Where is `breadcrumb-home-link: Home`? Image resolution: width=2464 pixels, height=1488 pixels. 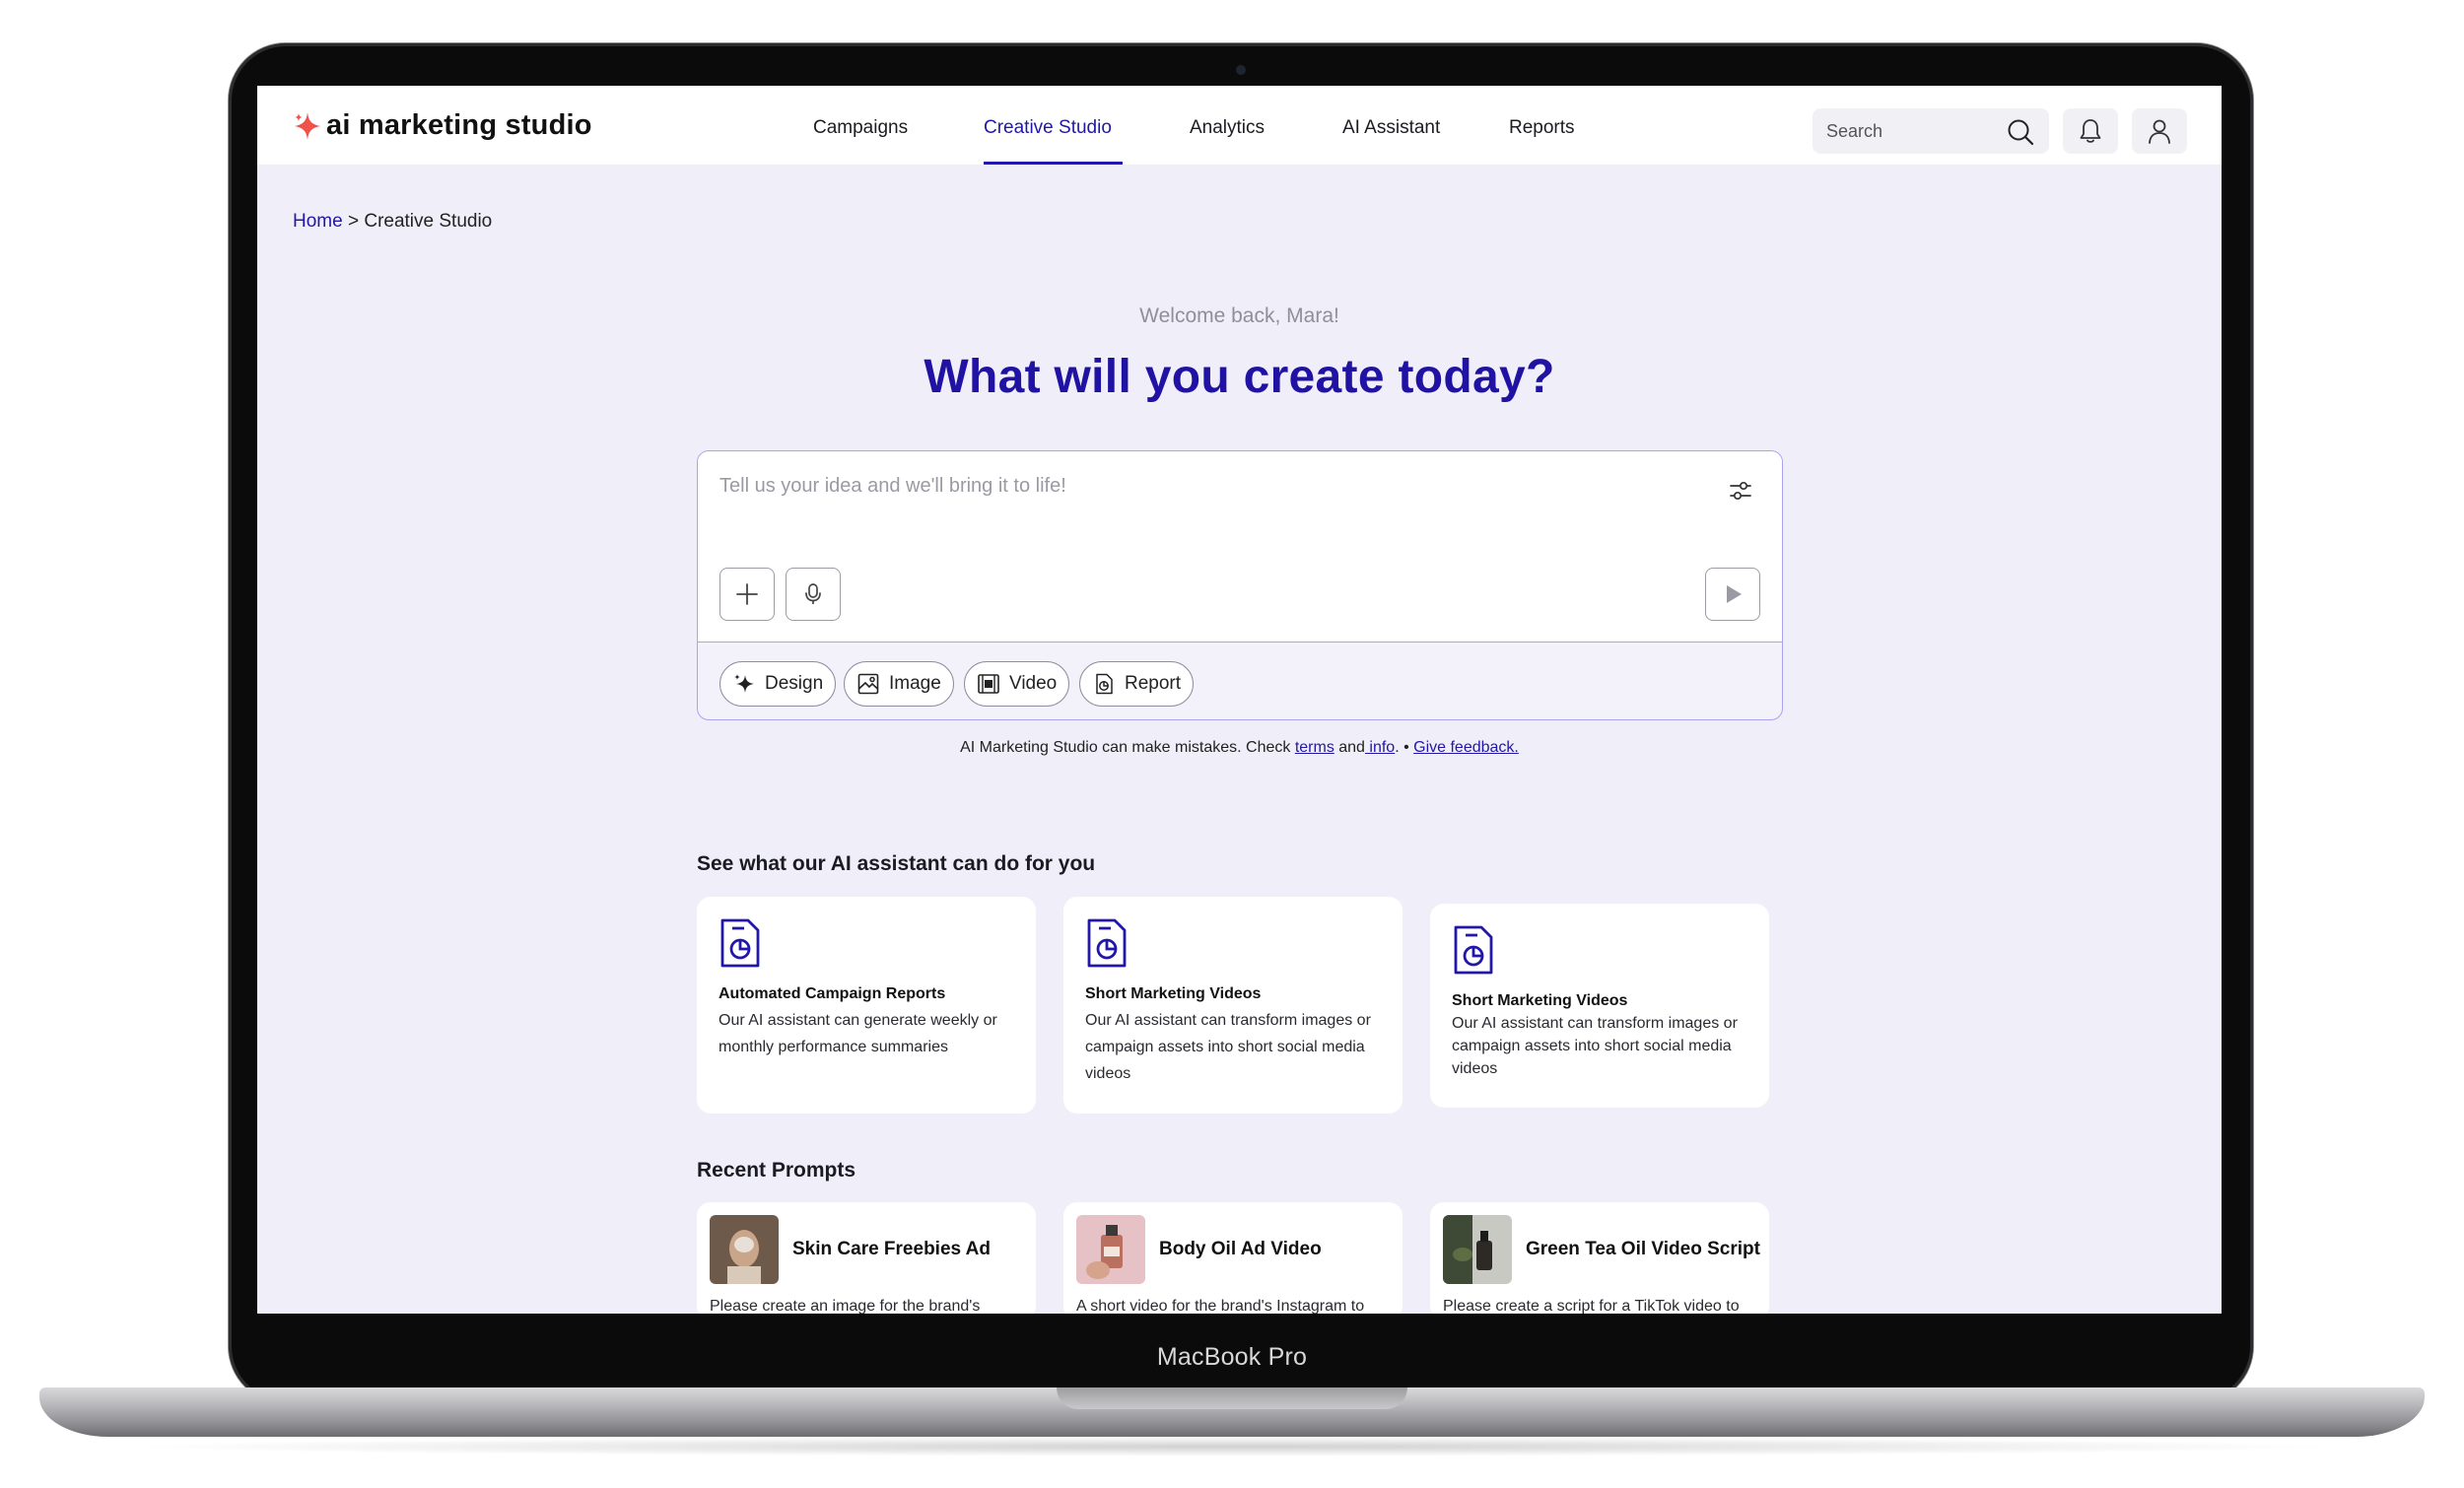
breadcrumb-home-link: Home is located at coordinates (318, 222).